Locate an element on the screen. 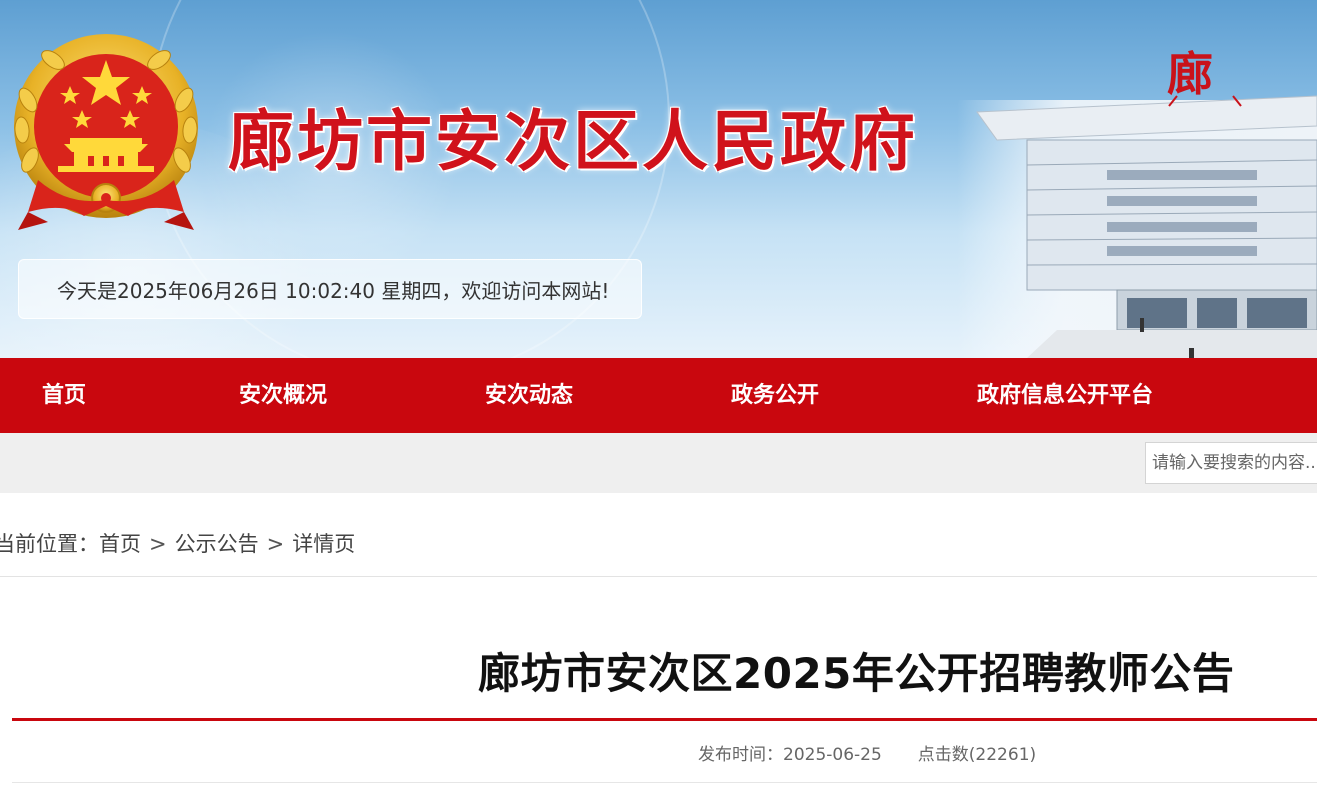 This screenshot has width=1317, height=801. article-meta: 发布时间：2025-06-25 点击数(22261) is located at coordinates (867, 752).